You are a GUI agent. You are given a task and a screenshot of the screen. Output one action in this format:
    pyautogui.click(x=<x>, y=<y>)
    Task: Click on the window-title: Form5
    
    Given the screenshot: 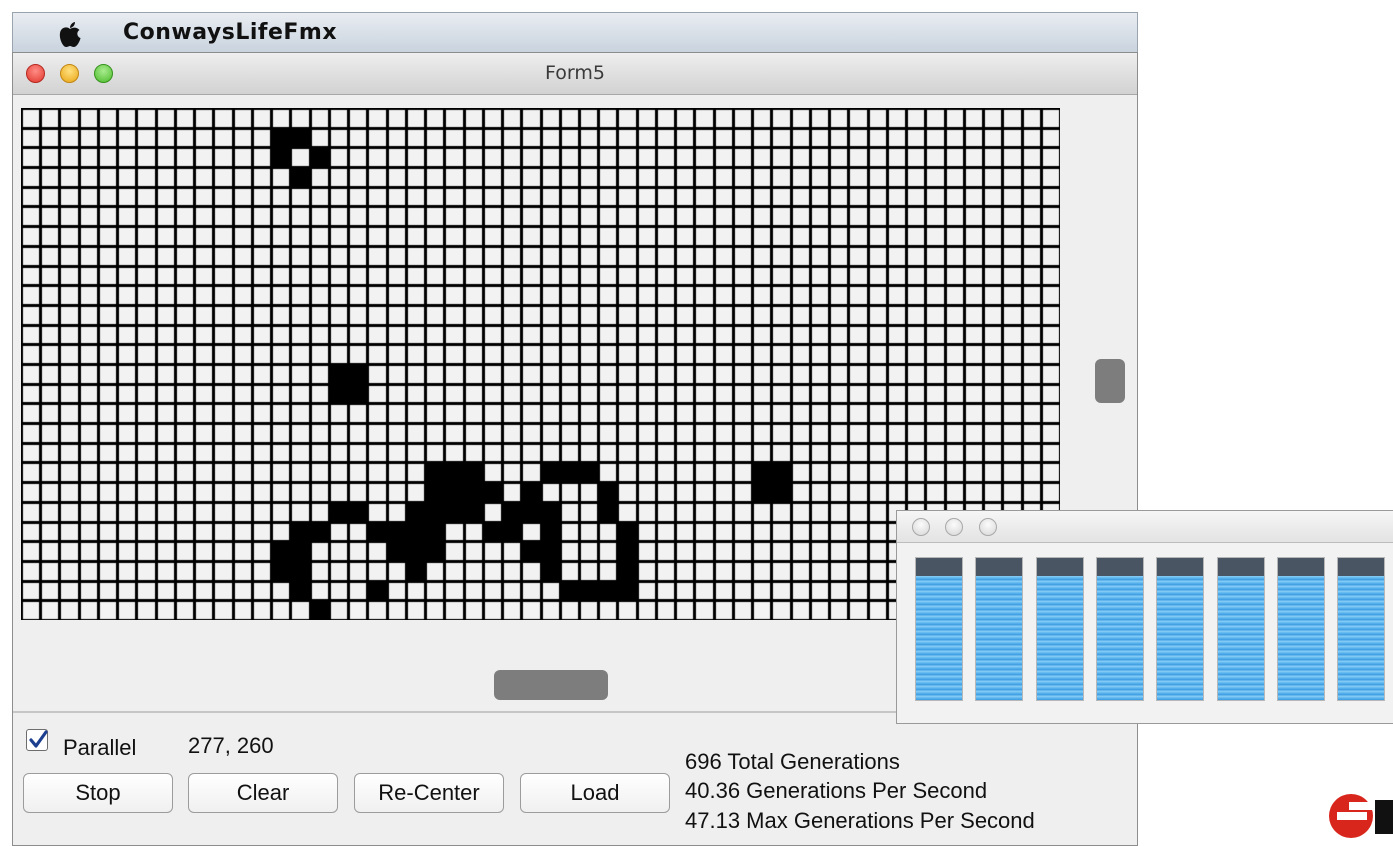 What is the action you would take?
    pyautogui.click(x=575, y=73)
    